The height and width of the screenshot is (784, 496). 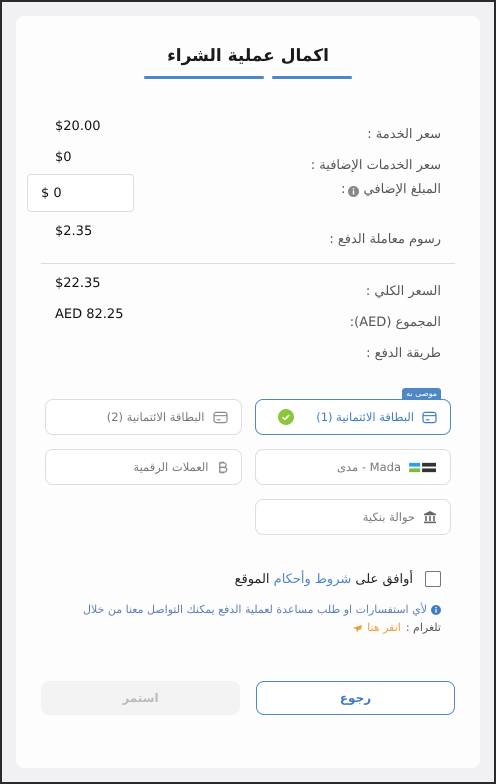 What do you see at coordinates (421, 393) in the screenshot?
I see `recommended-badge: موصى به` at bounding box center [421, 393].